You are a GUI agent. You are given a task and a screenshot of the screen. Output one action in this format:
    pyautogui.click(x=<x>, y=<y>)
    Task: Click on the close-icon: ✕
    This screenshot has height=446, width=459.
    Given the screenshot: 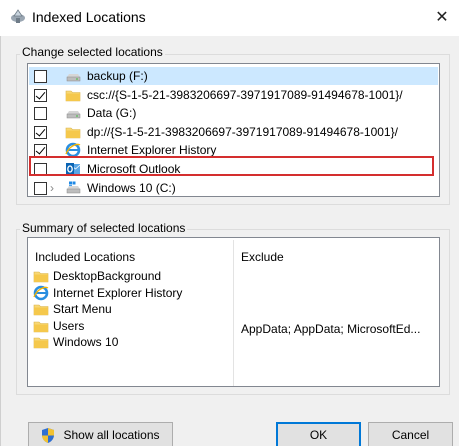 What is the action you would take?
    pyautogui.click(x=442, y=17)
    